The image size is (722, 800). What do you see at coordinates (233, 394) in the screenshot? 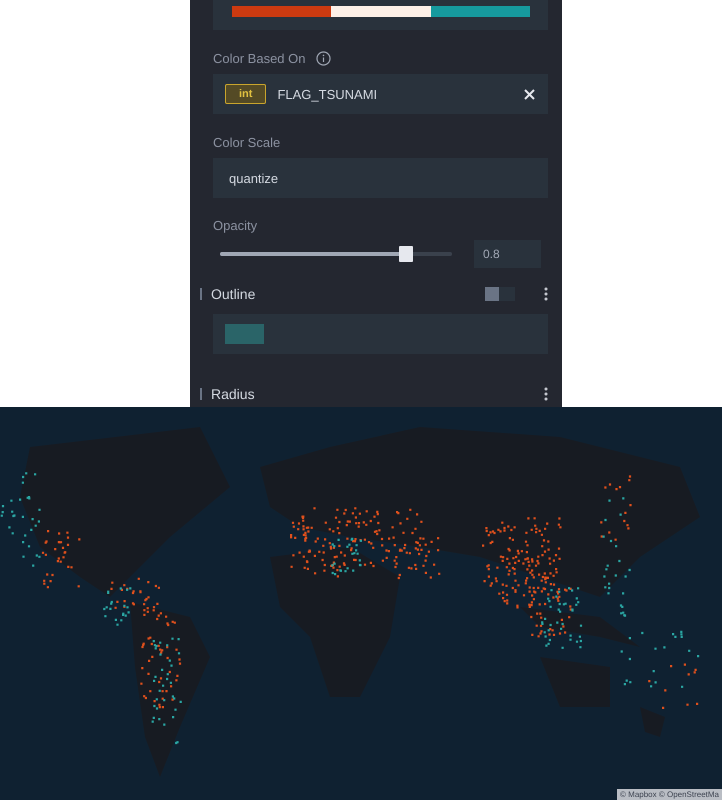
I see `section-title: Radius` at bounding box center [233, 394].